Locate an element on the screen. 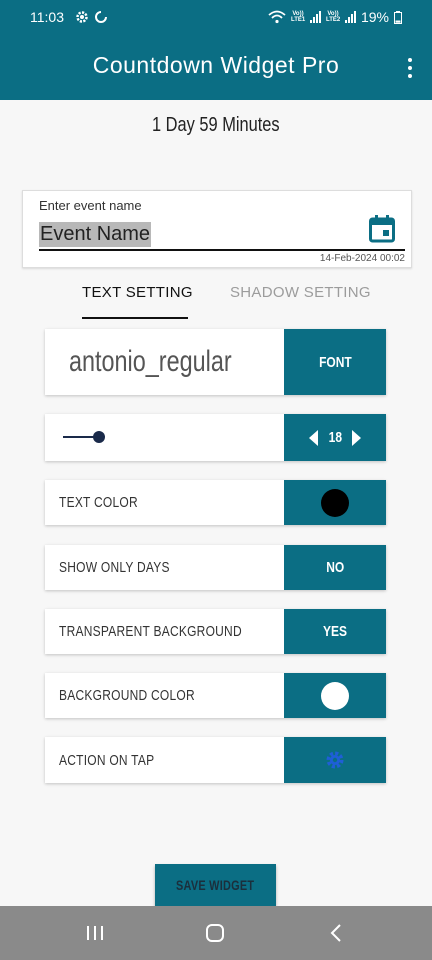 The width and height of the screenshot is (432, 960). signal-2-icon is located at coordinates (350, 17).